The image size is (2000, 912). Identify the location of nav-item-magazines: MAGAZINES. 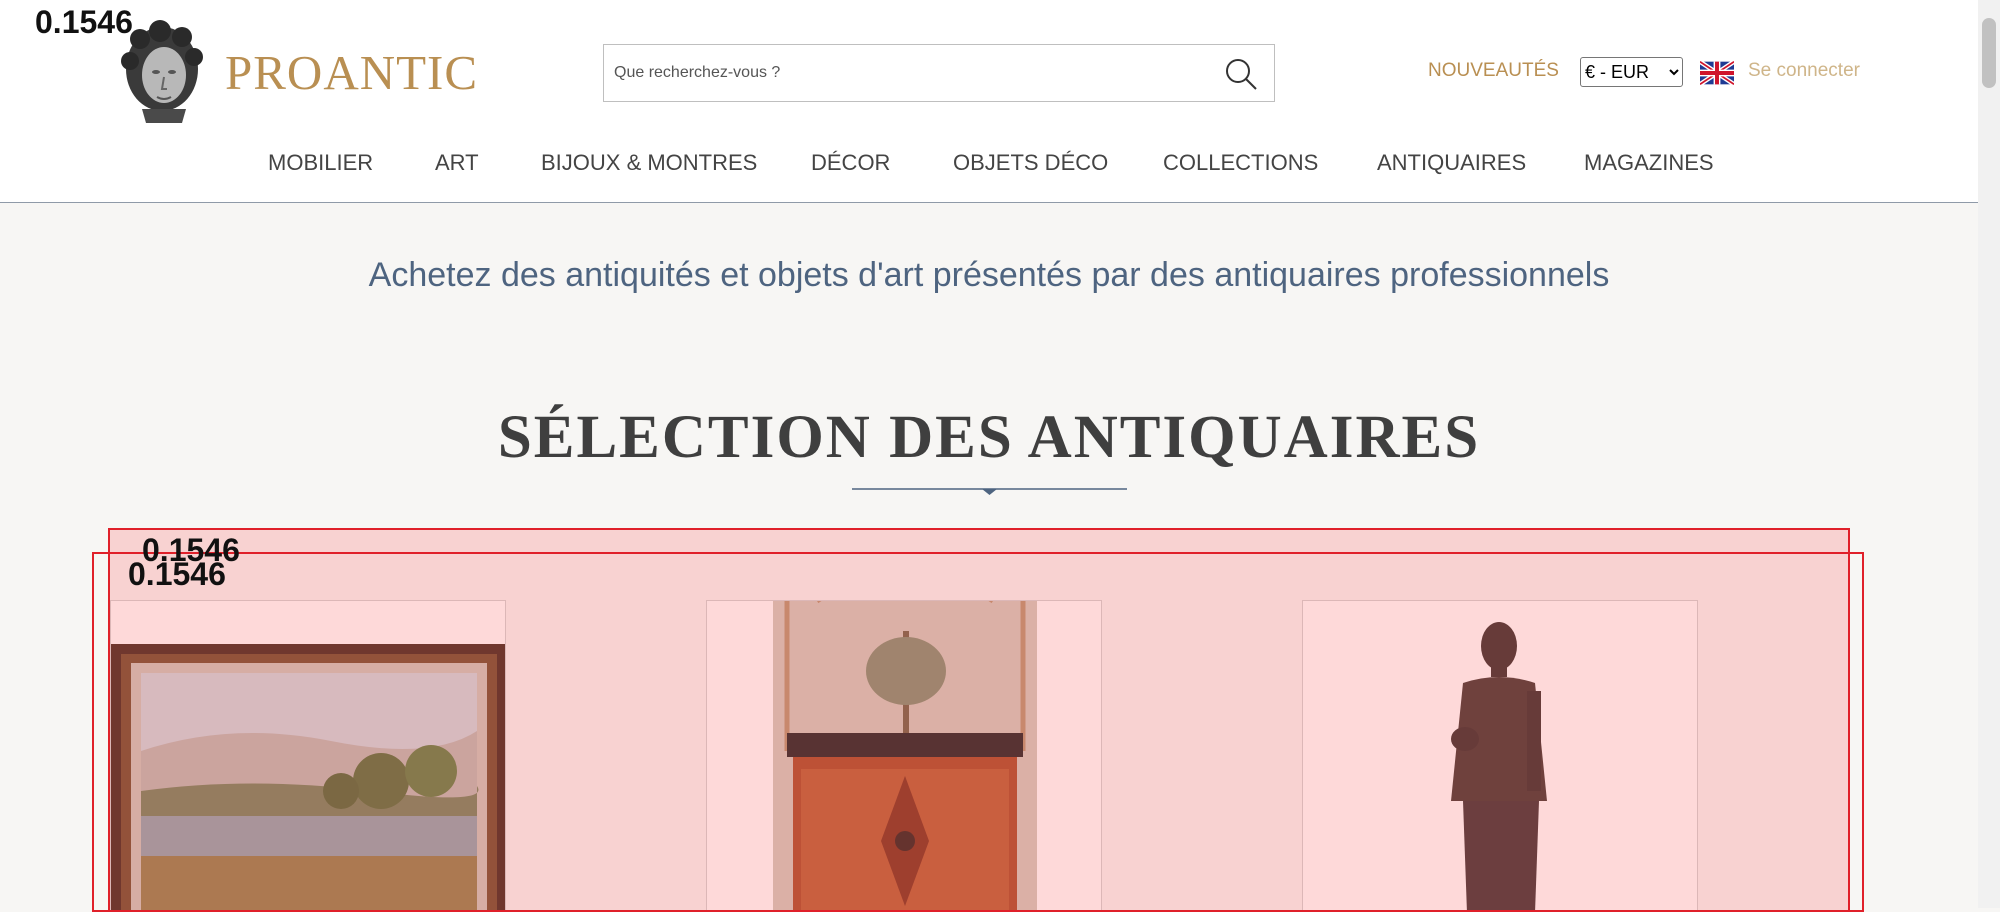
(1649, 163).